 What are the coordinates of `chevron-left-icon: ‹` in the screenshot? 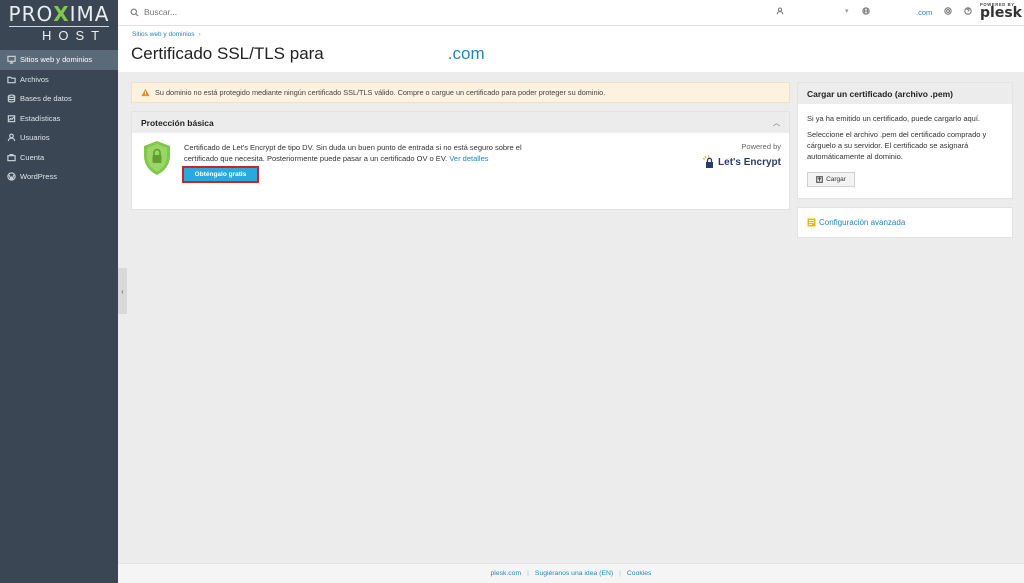 It's located at (122, 291).